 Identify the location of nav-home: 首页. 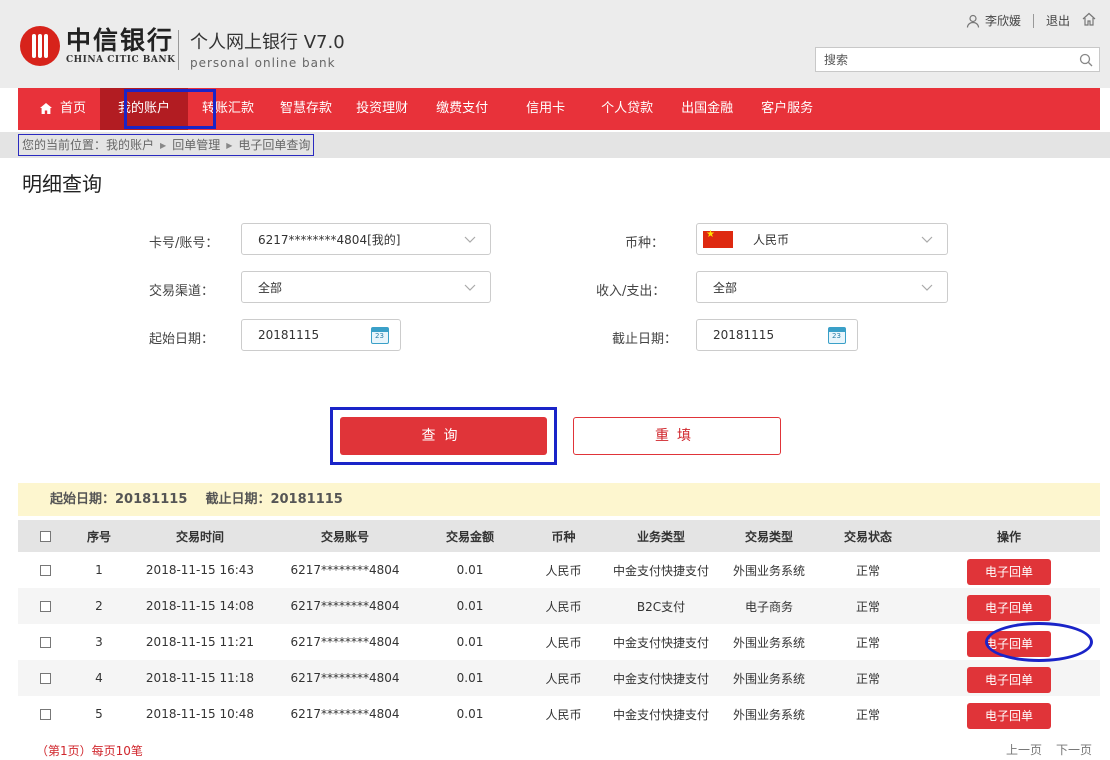
(59, 109).